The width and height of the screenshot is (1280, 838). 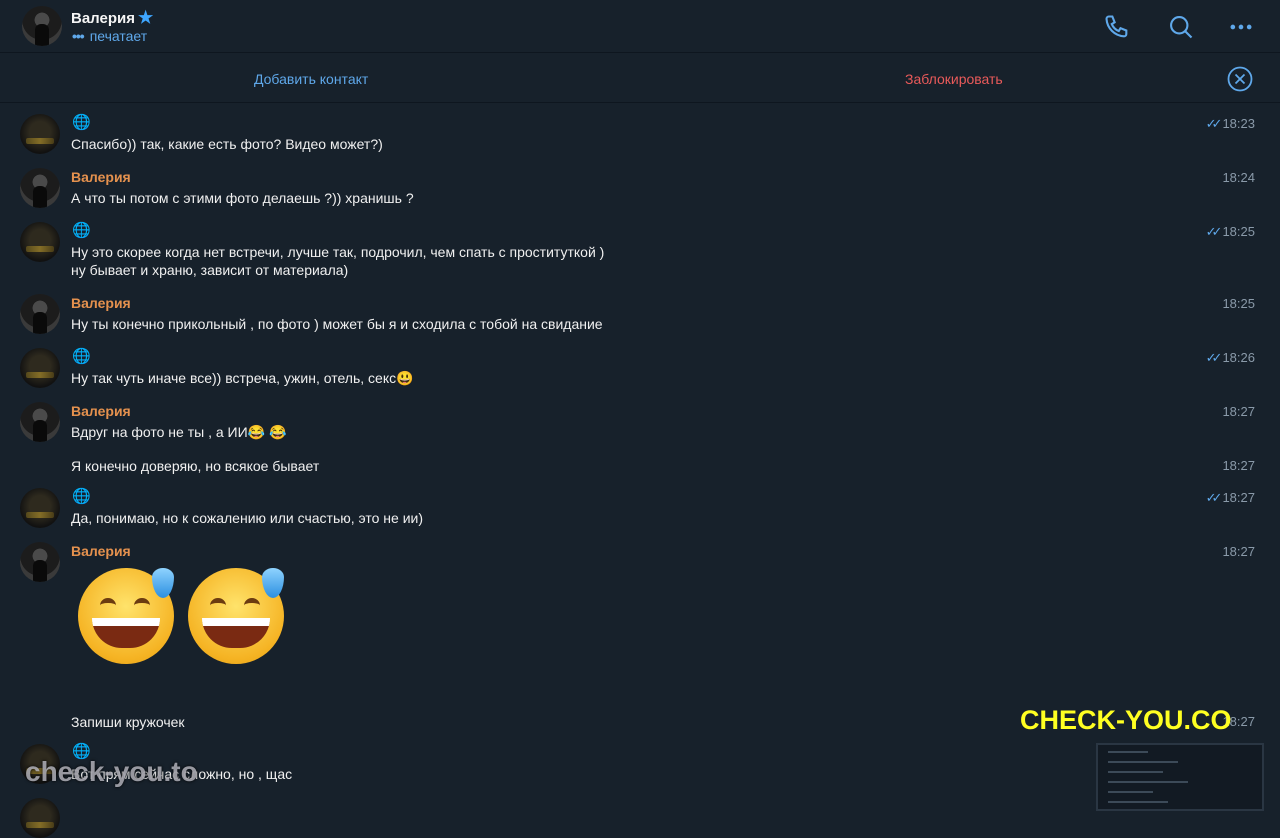 I want to click on contact-name: Валерия ★, so click(x=112, y=18).